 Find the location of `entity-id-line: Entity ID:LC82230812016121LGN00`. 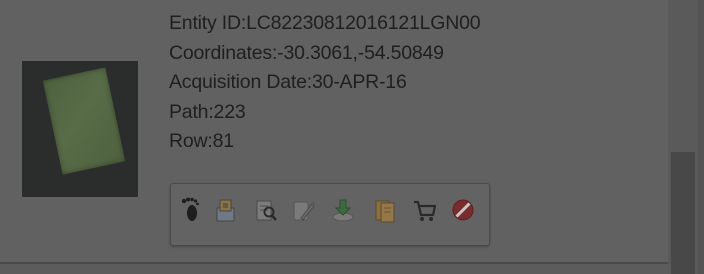

entity-id-line: Entity ID:LC82230812016121LGN00 is located at coordinates (325, 24).